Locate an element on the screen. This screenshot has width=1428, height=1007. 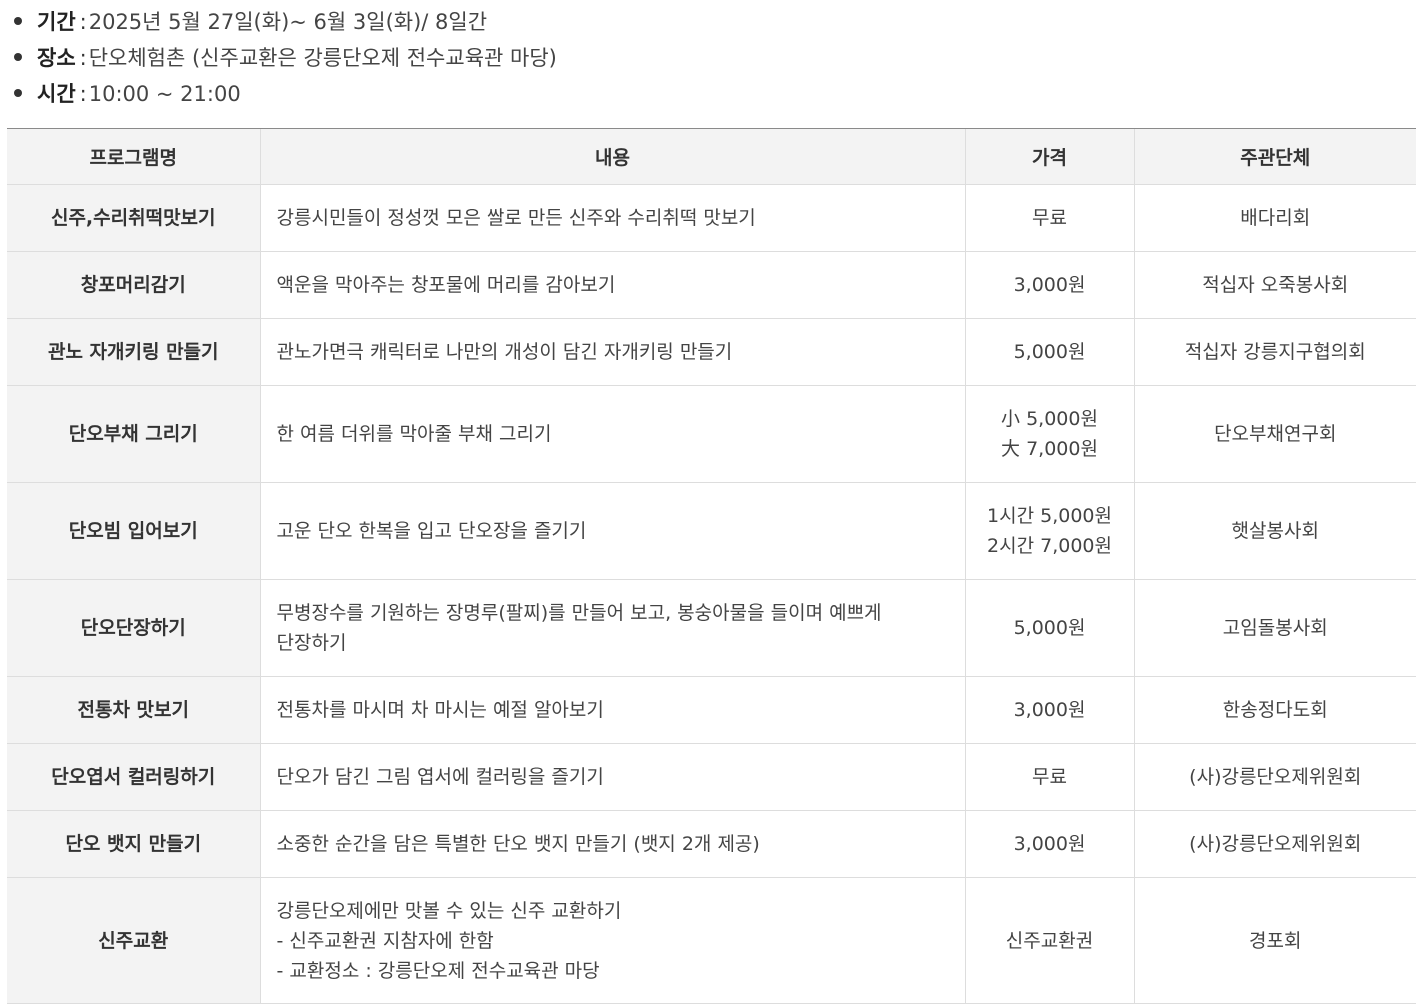
program-desc-cell: 소중한 순간을 담은 특별한 단오 뱃지 만들기 (뱃지 2개 제공) is located at coordinates (612, 844).